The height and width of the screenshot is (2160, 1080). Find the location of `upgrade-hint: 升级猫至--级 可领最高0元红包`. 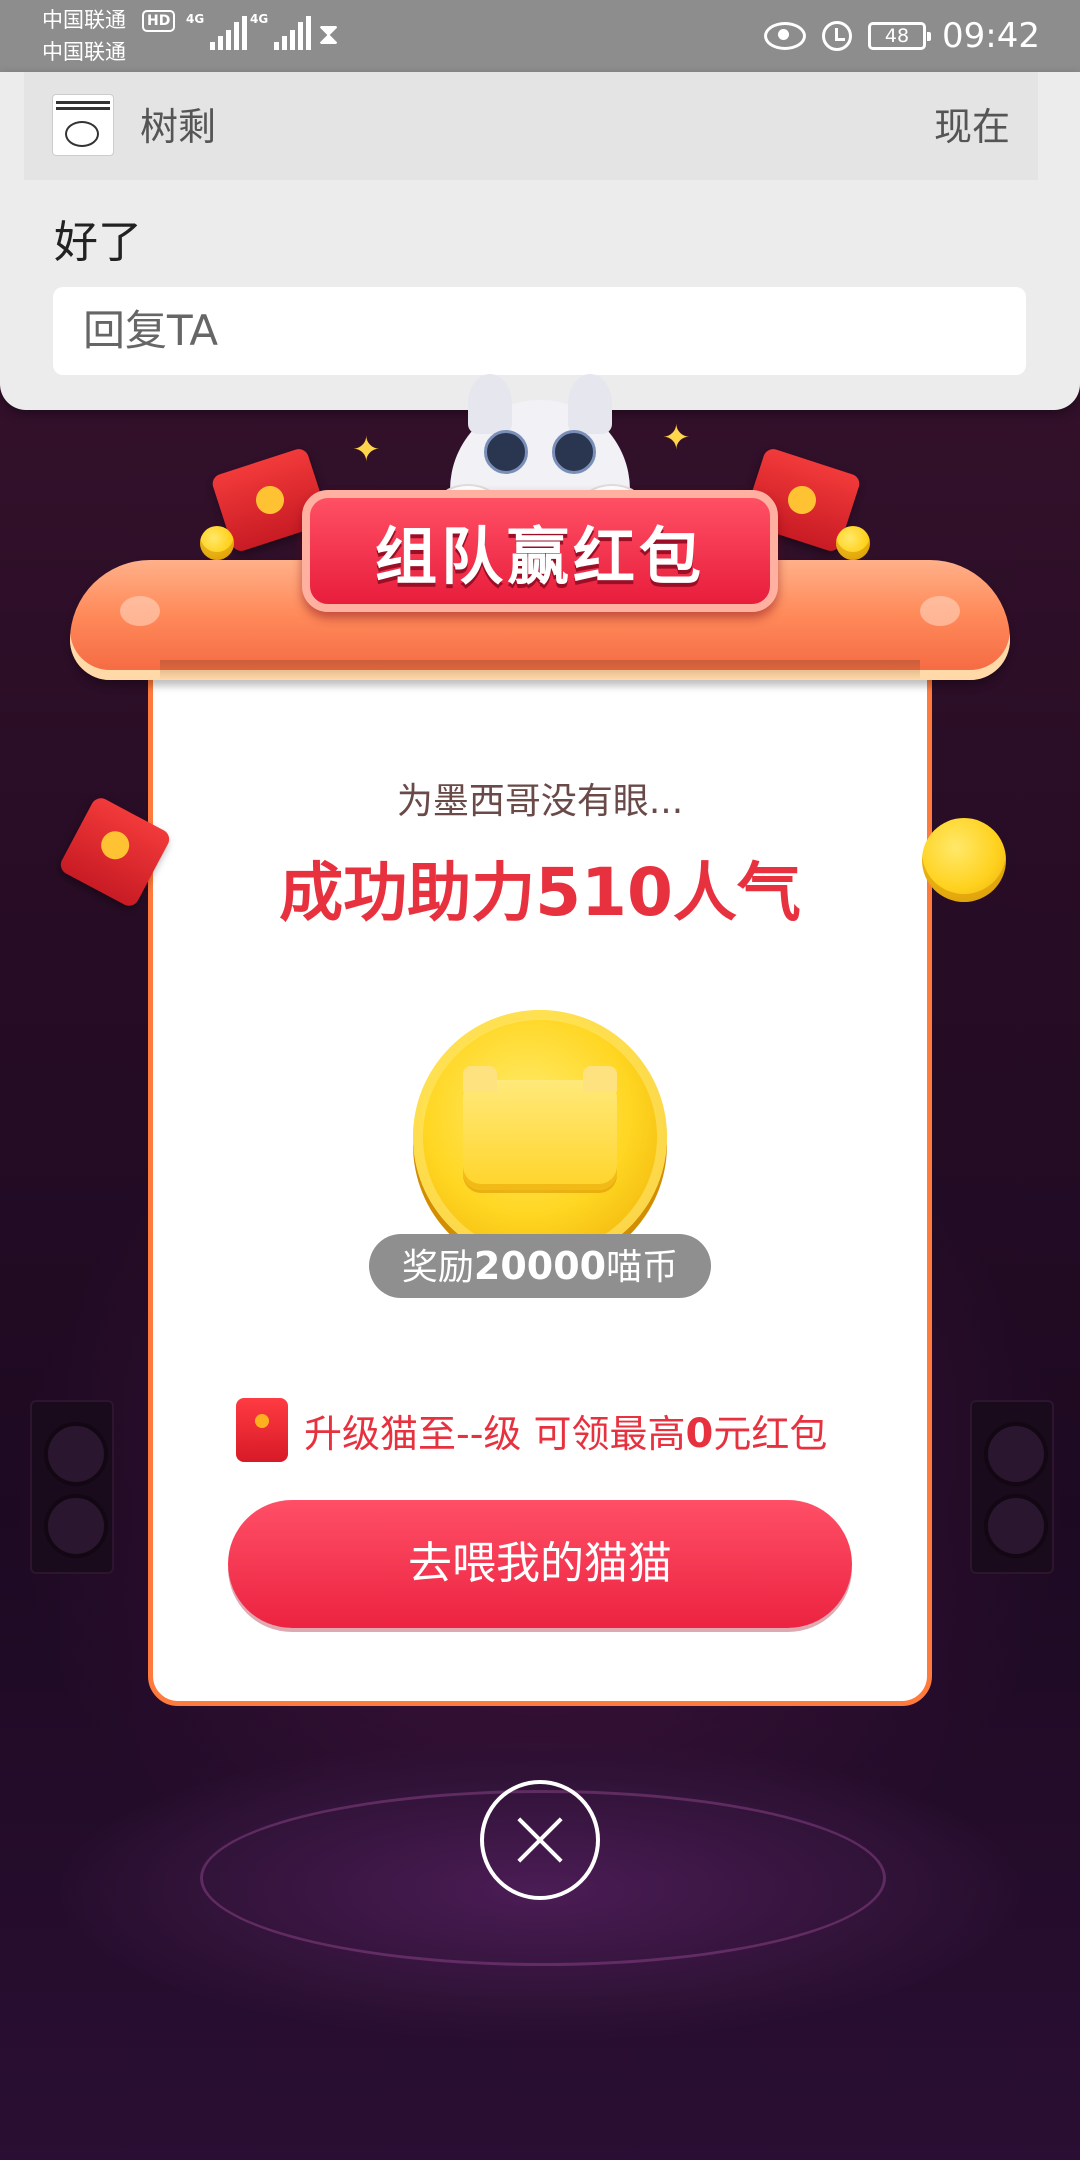

upgrade-hint: 升级猫至--级 可领最高0元红包 is located at coordinates (531, 1430).